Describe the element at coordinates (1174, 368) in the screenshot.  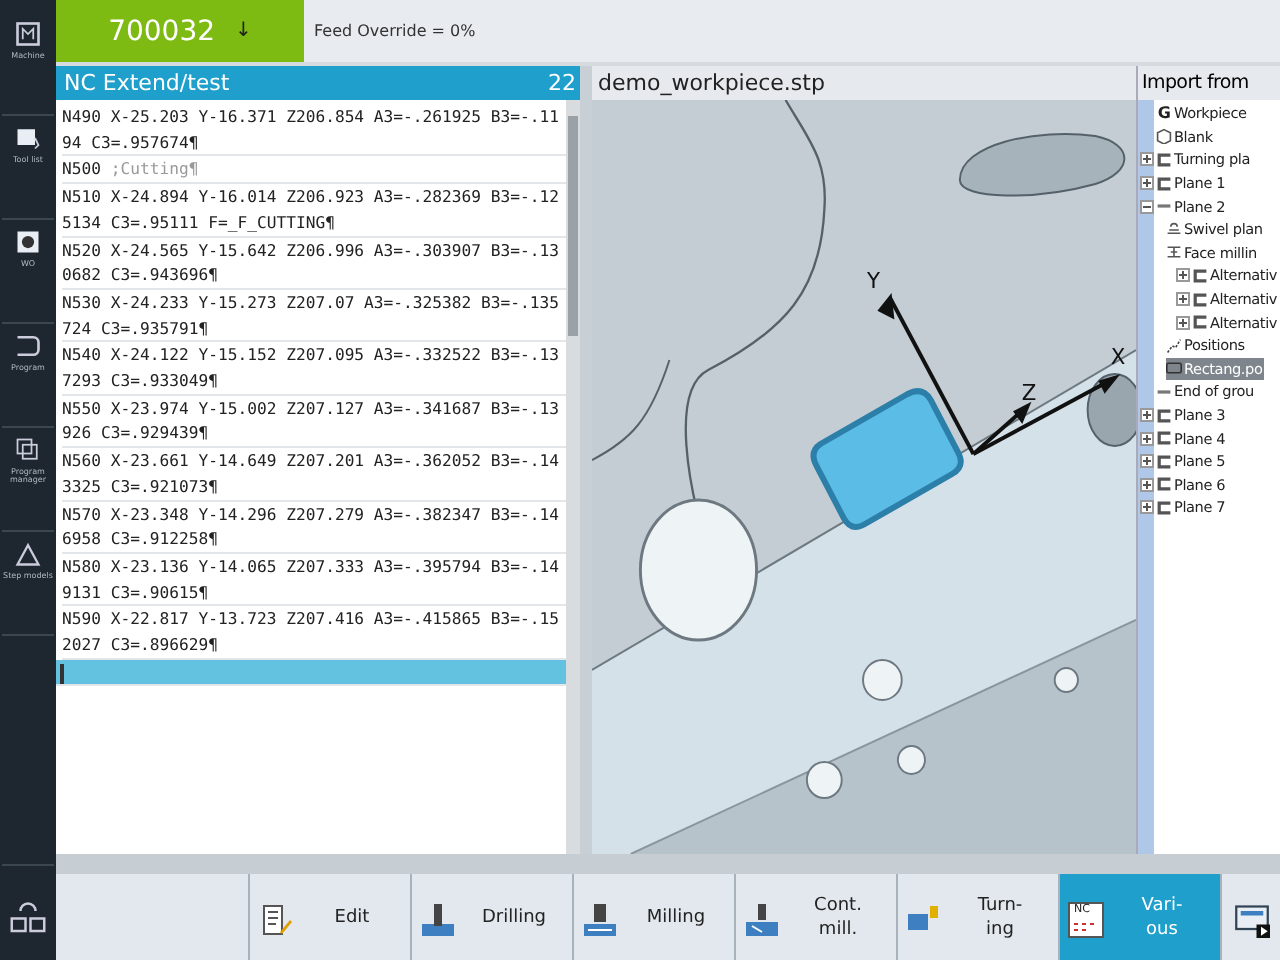
I see `pocket-icon` at that location.